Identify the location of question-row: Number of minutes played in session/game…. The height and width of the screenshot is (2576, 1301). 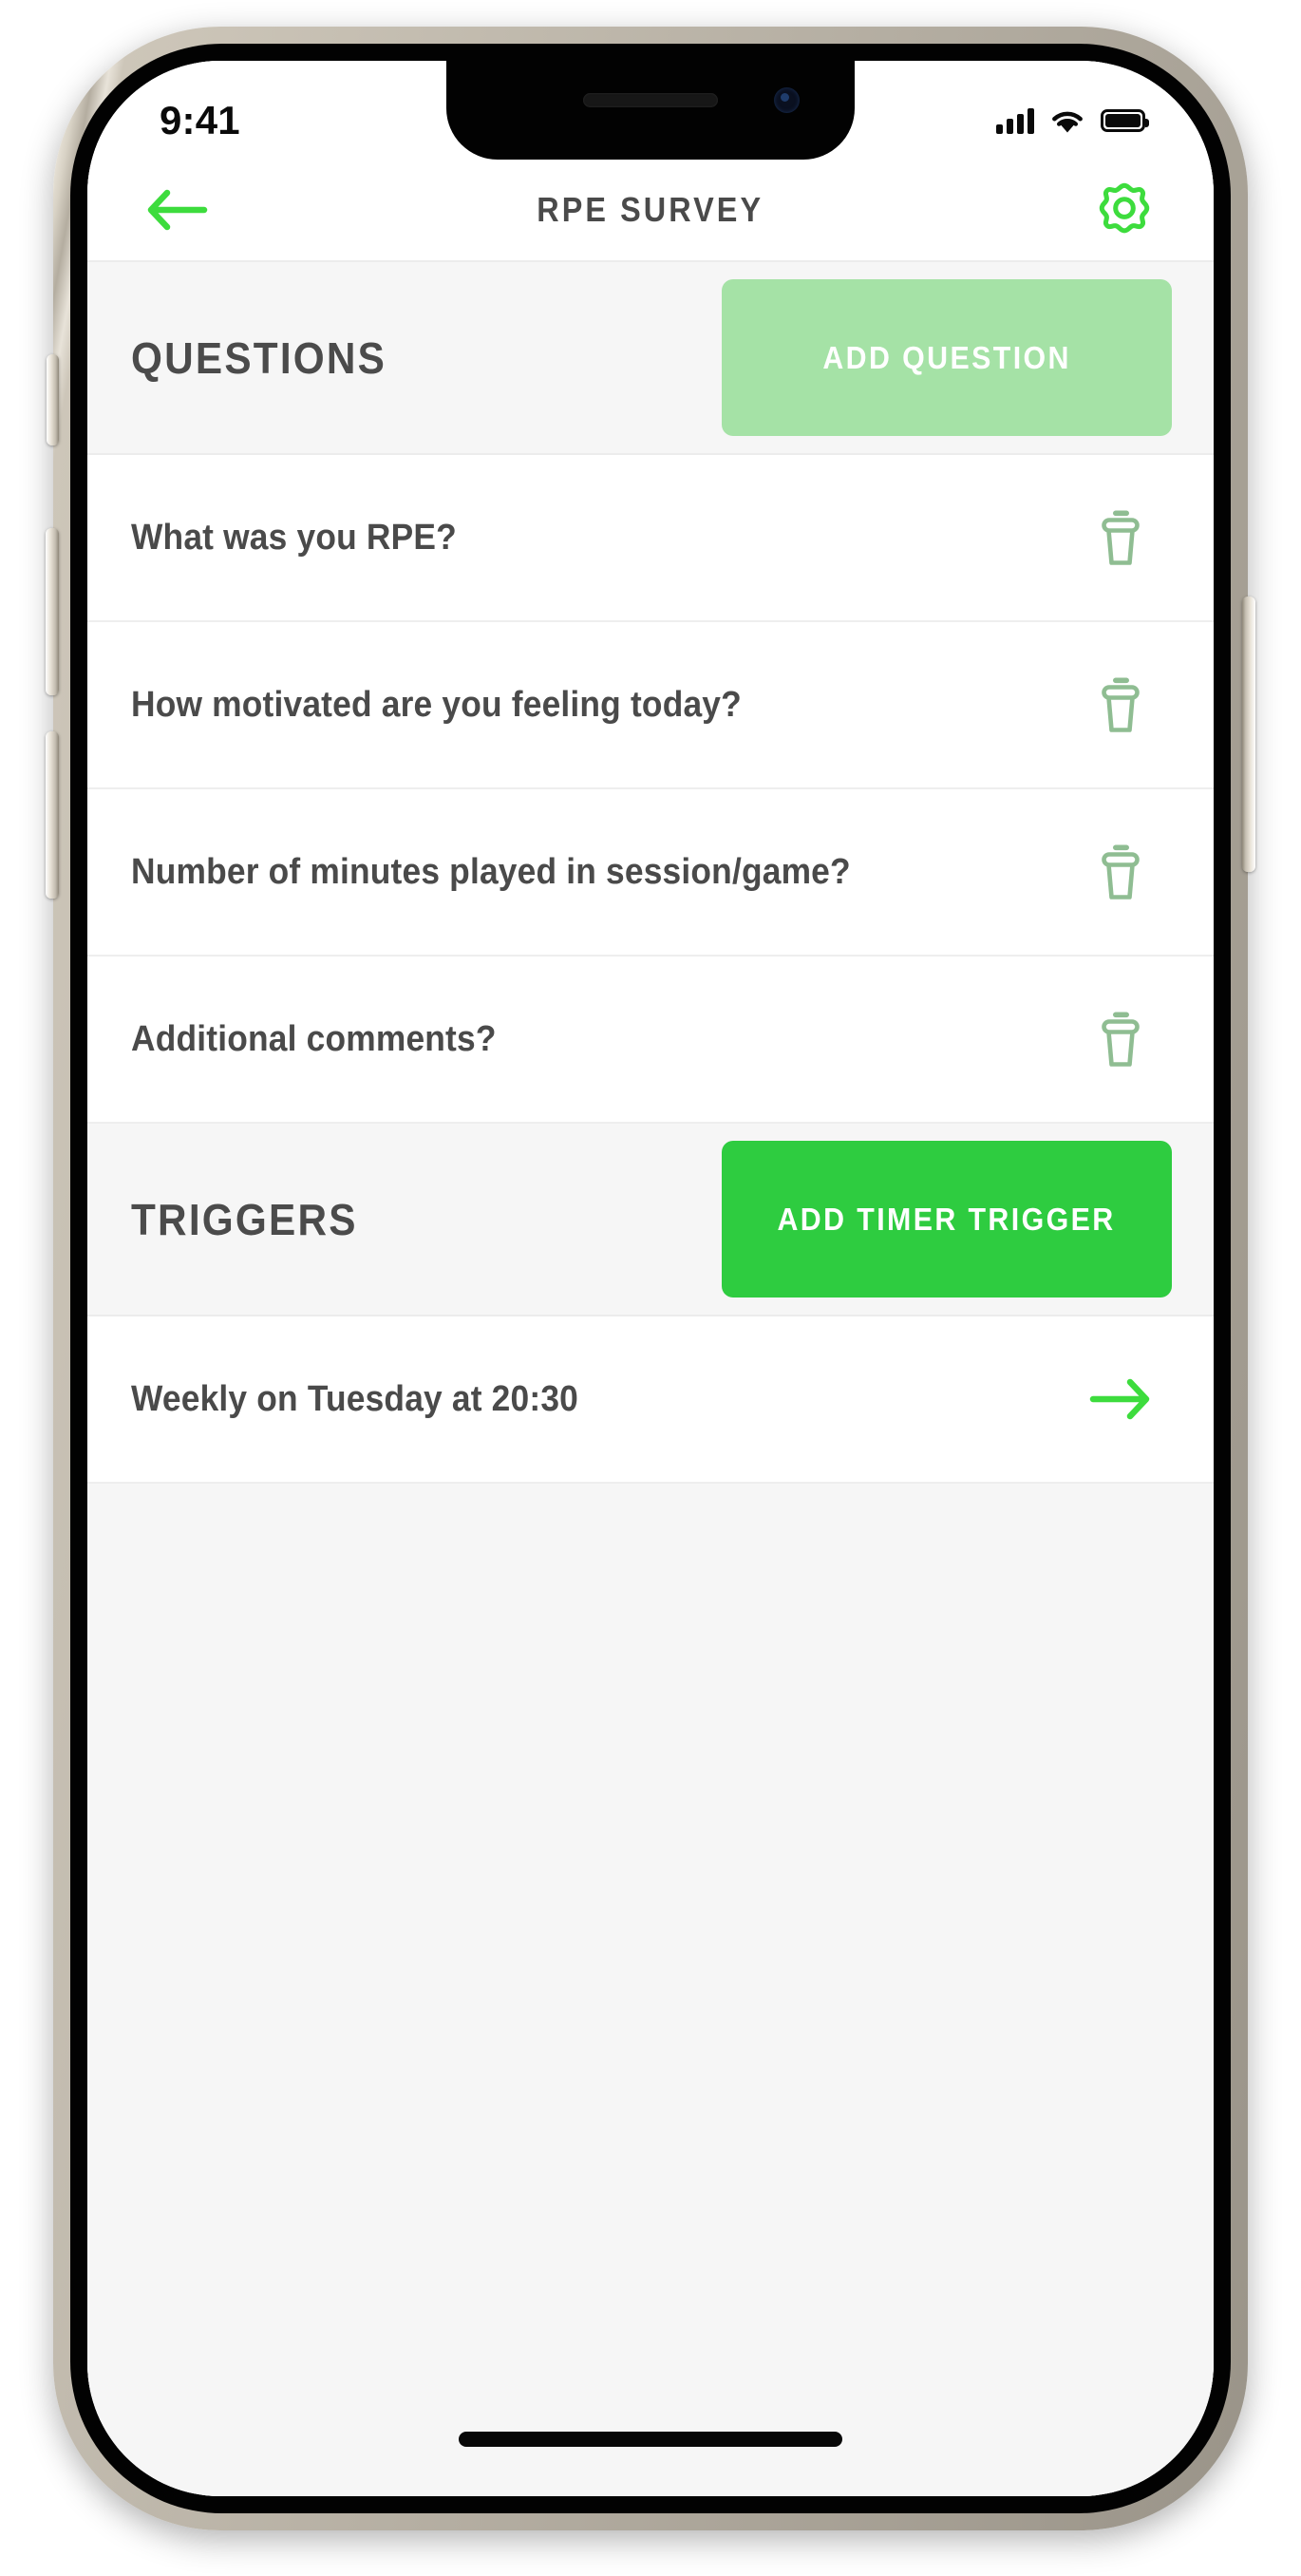
(650, 873).